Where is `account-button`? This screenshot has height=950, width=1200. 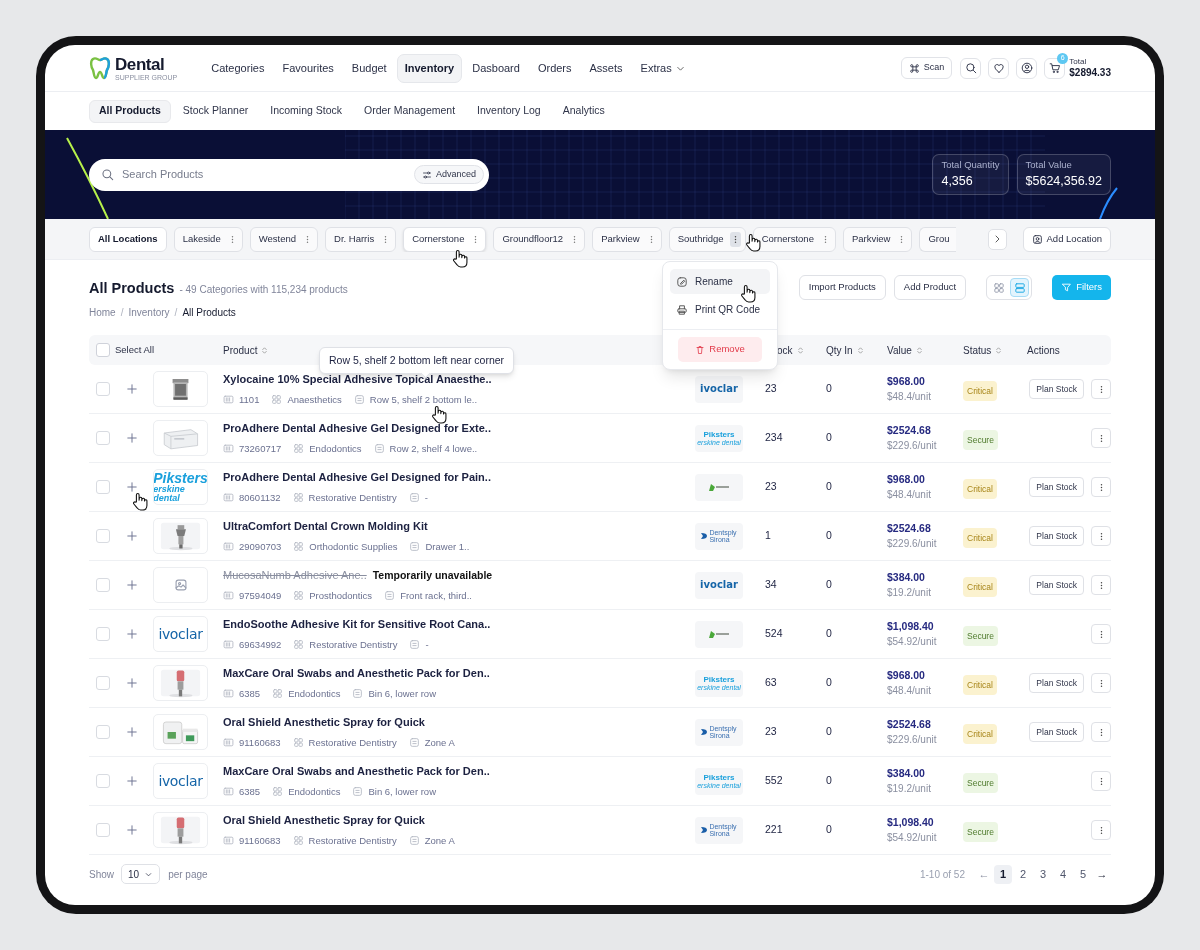
account-button is located at coordinates (1027, 68).